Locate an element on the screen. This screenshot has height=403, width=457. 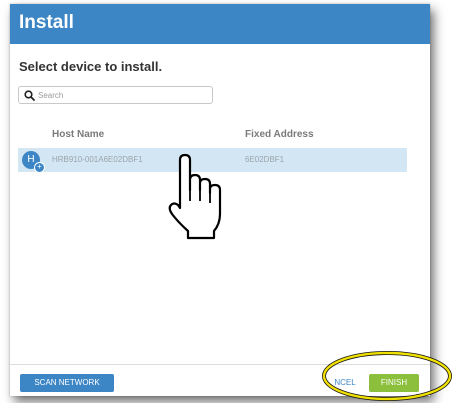
finish-button: FINISH is located at coordinates (394, 383).